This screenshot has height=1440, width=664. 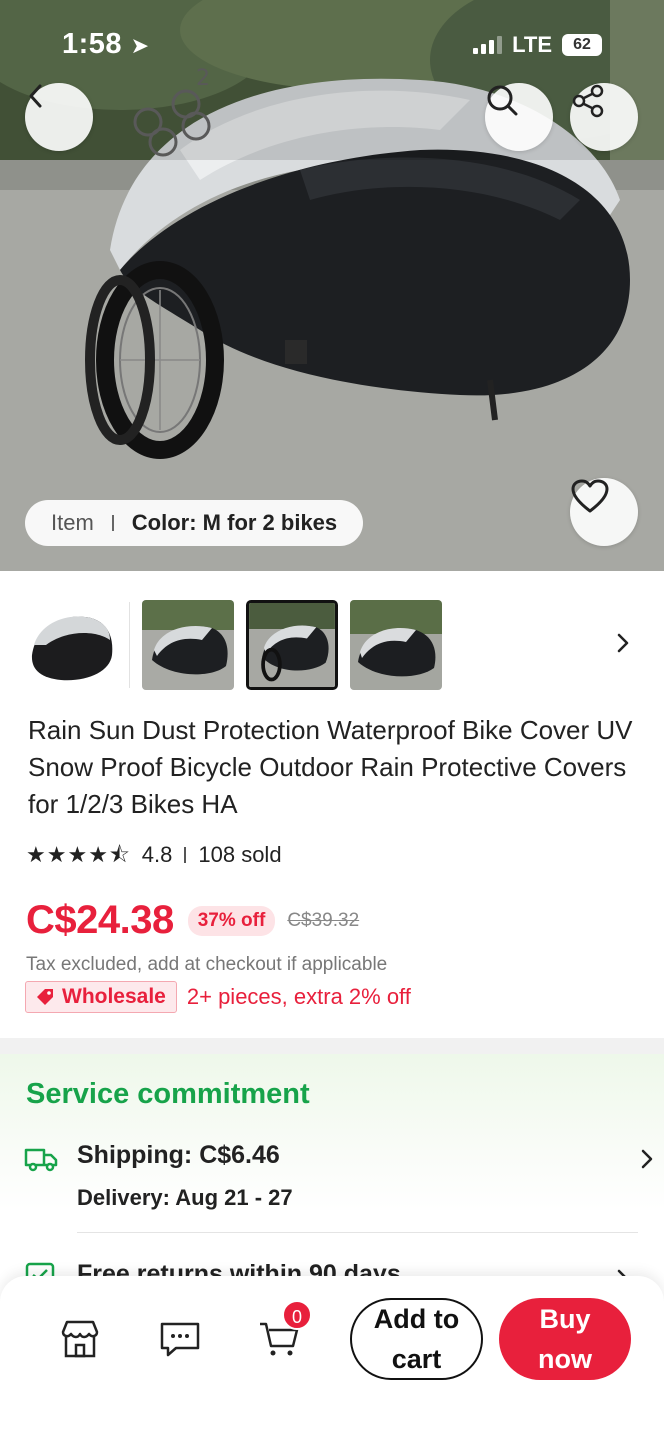 What do you see at coordinates (519, 117) in the screenshot?
I see `search-button` at bounding box center [519, 117].